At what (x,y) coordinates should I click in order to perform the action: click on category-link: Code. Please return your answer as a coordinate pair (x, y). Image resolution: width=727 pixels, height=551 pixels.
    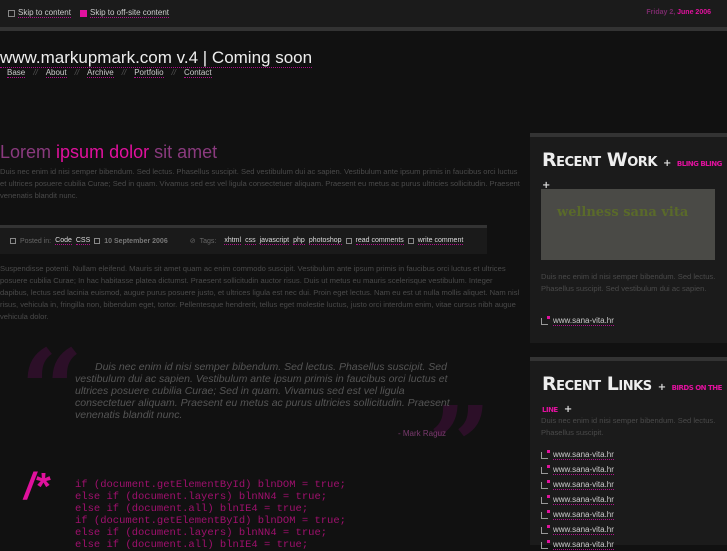
    Looking at the image, I should click on (63, 241).